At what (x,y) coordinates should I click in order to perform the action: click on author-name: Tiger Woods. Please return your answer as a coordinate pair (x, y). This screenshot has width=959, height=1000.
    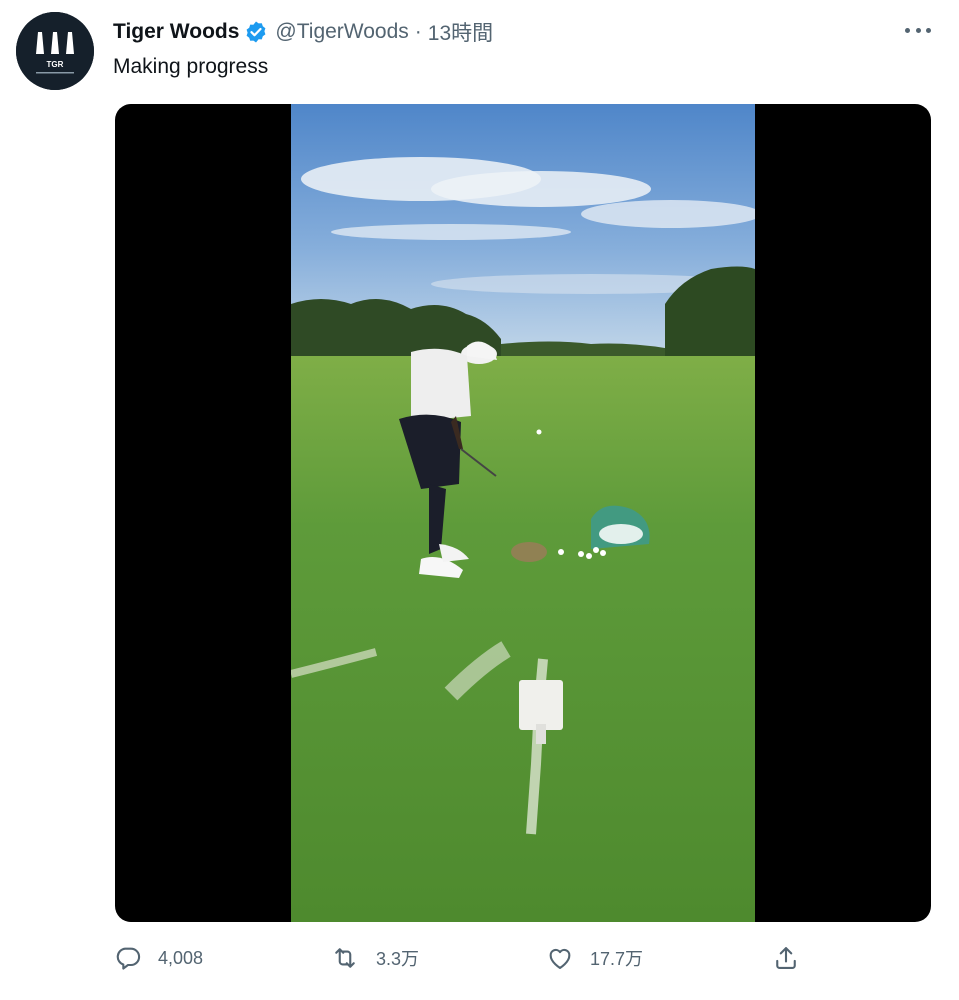
    Looking at the image, I should click on (176, 32).